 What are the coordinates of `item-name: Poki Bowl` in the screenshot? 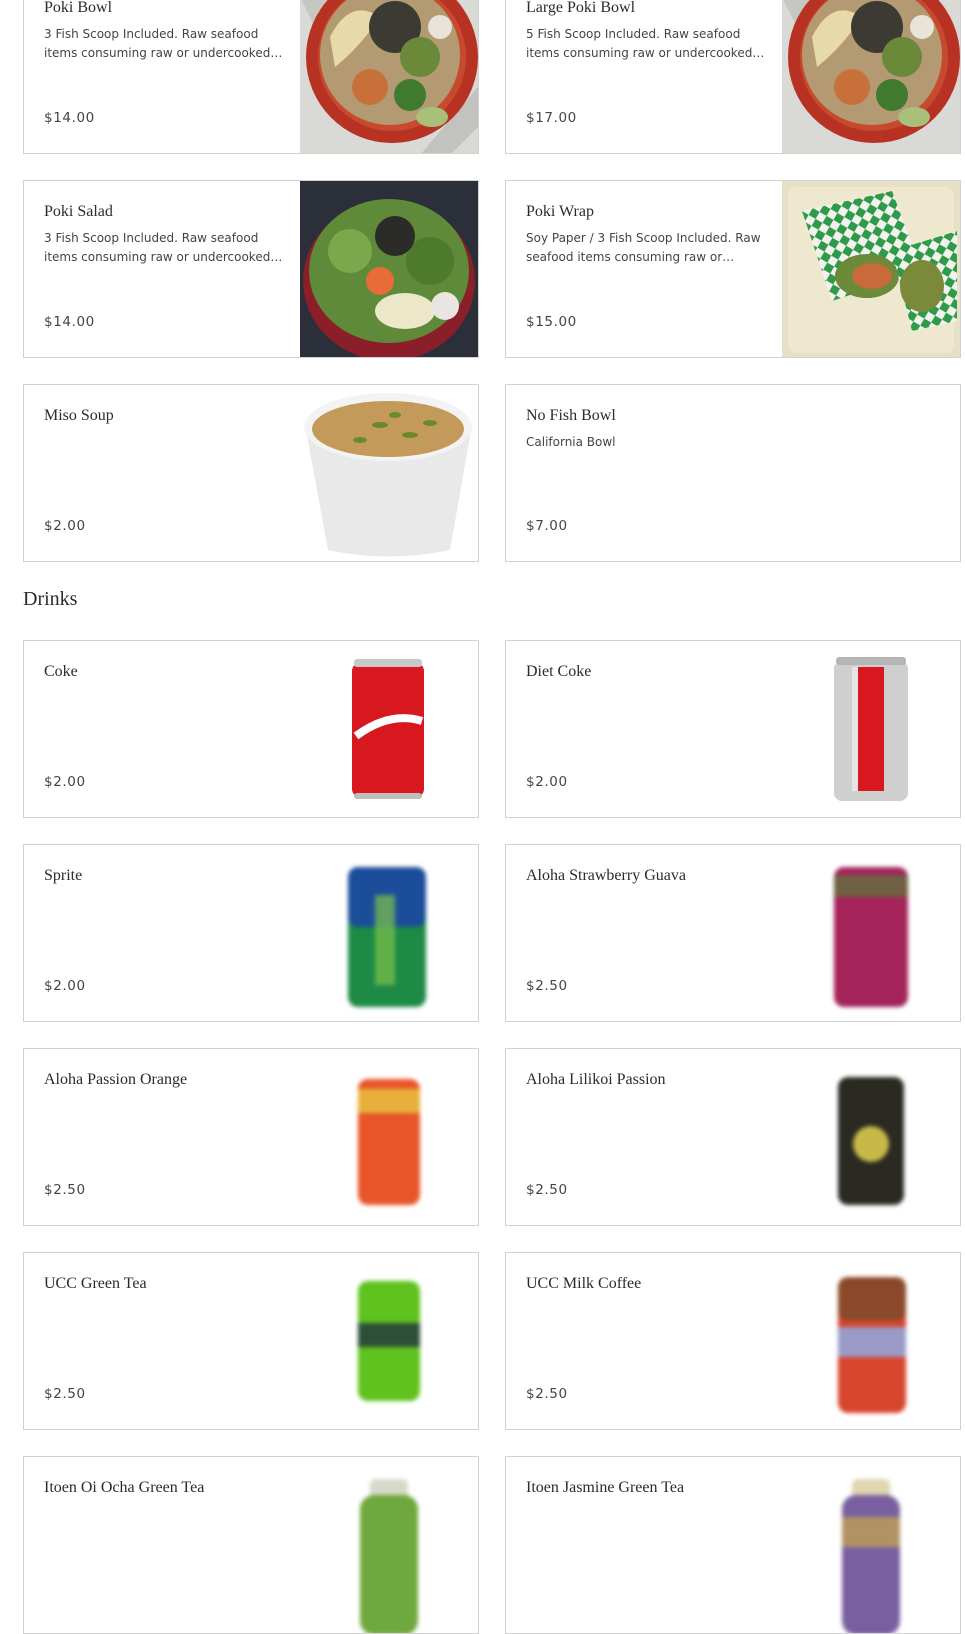 It's located at (78, 8).